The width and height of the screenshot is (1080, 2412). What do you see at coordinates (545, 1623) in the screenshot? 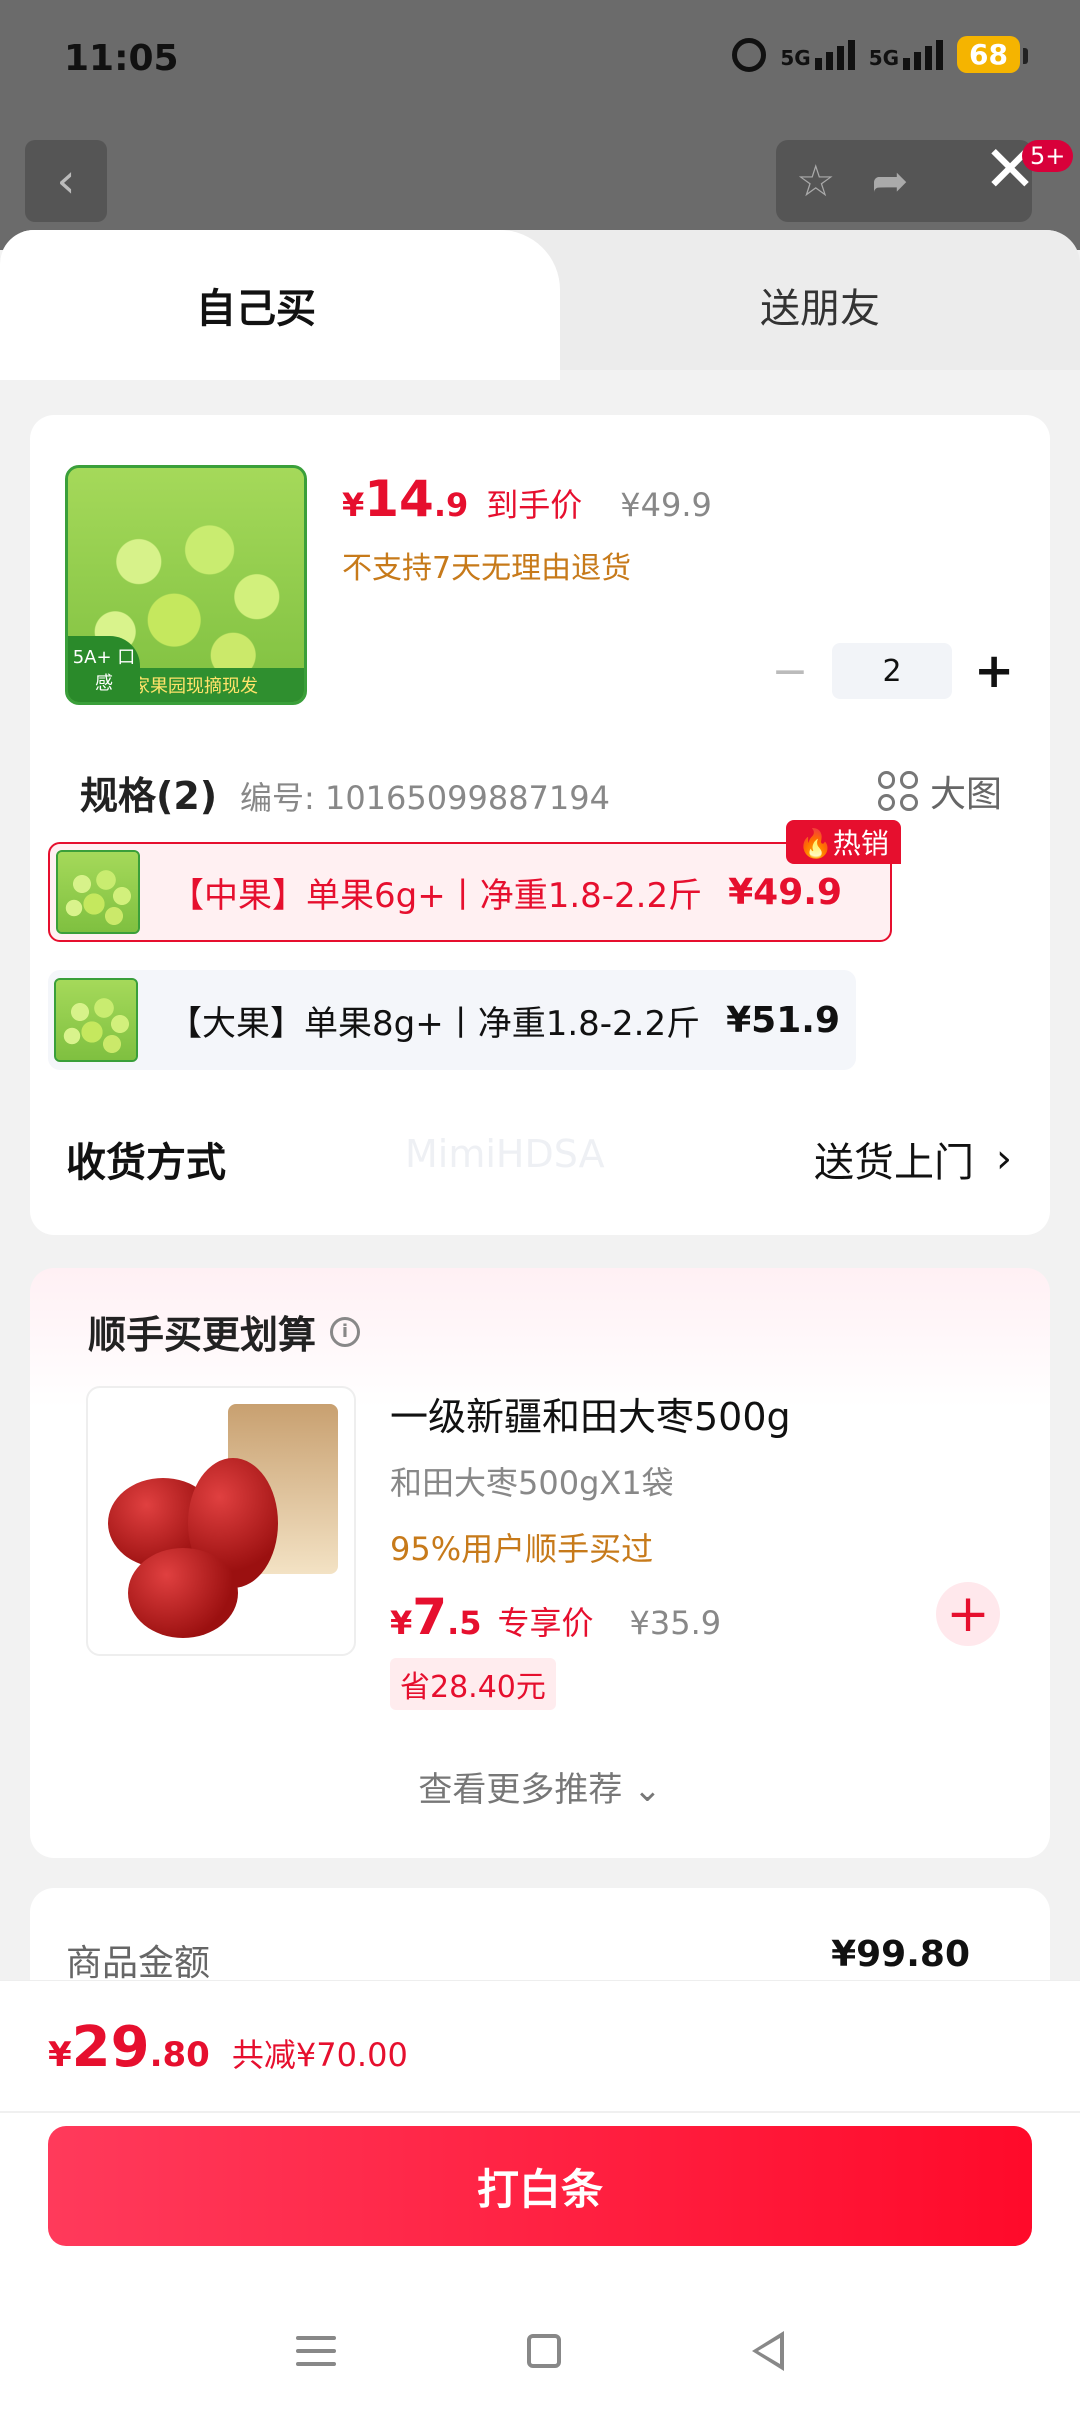
I see `recommend-price-label: 专享价` at bounding box center [545, 1623].